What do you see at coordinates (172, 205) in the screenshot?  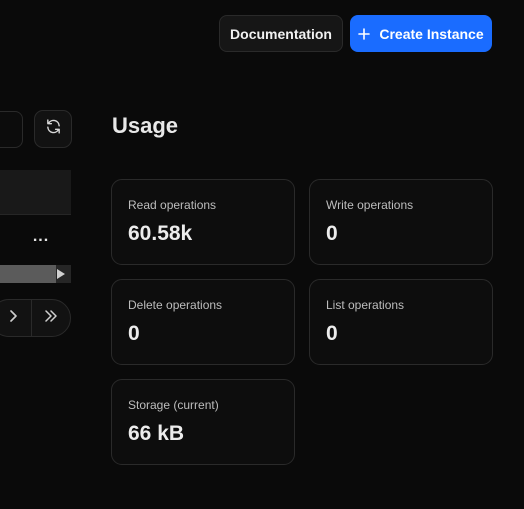 I see `card-label: Read operations` at bounding box center [172, 205].